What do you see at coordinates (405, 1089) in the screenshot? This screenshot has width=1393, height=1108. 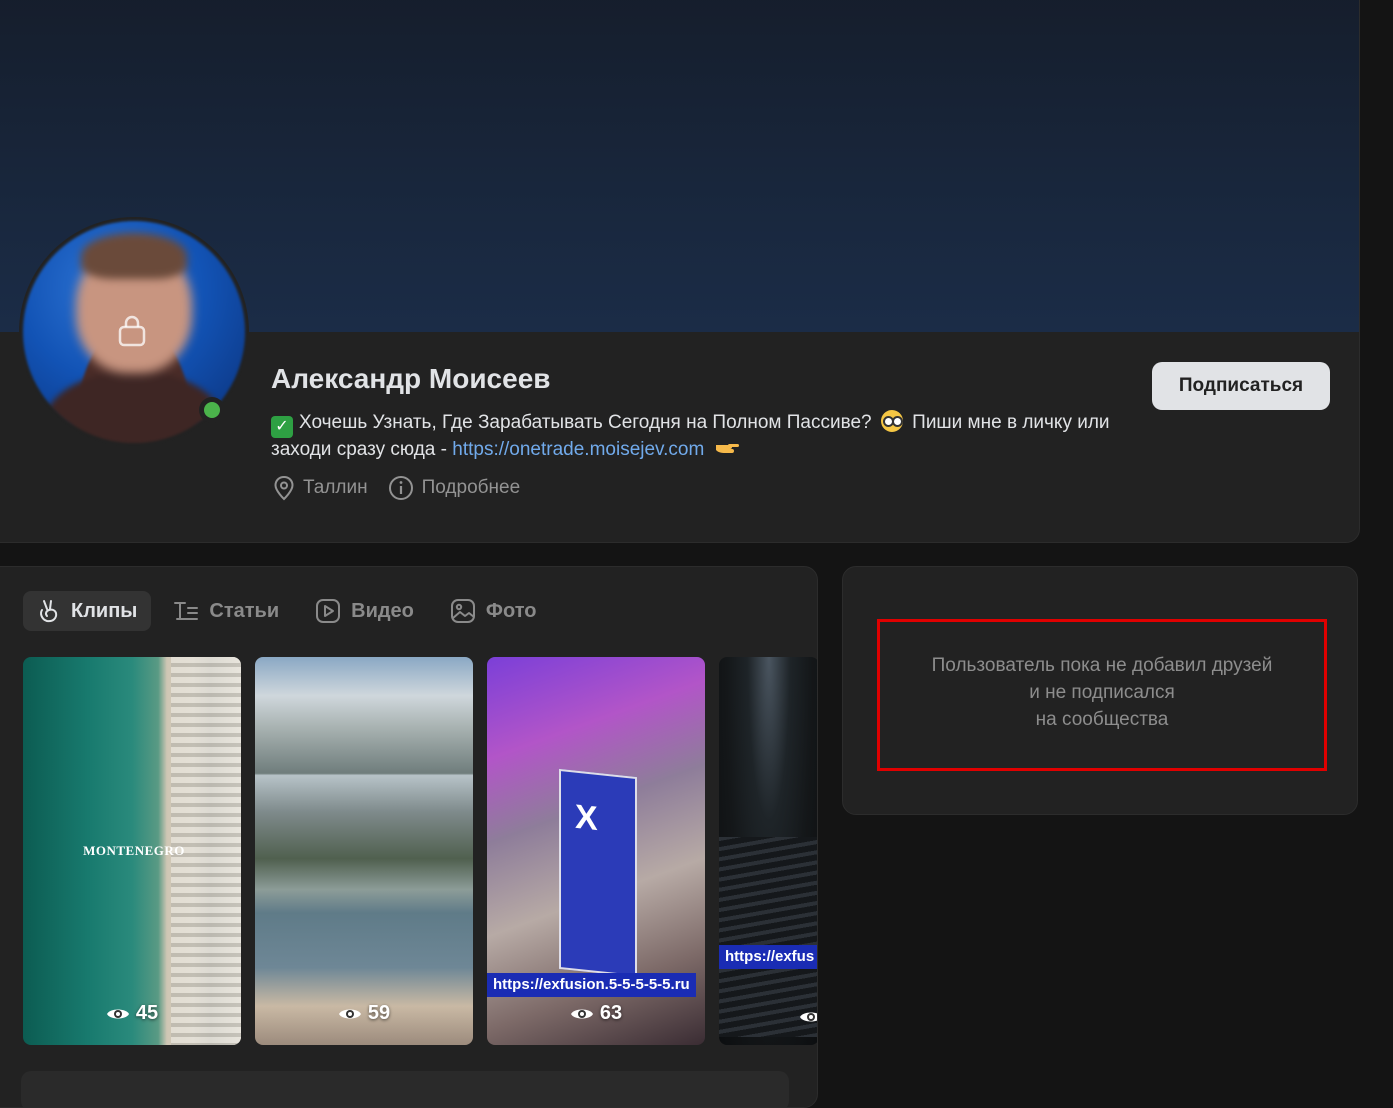 I see `content-bottom-bar` at bounding box center [405, 1089].